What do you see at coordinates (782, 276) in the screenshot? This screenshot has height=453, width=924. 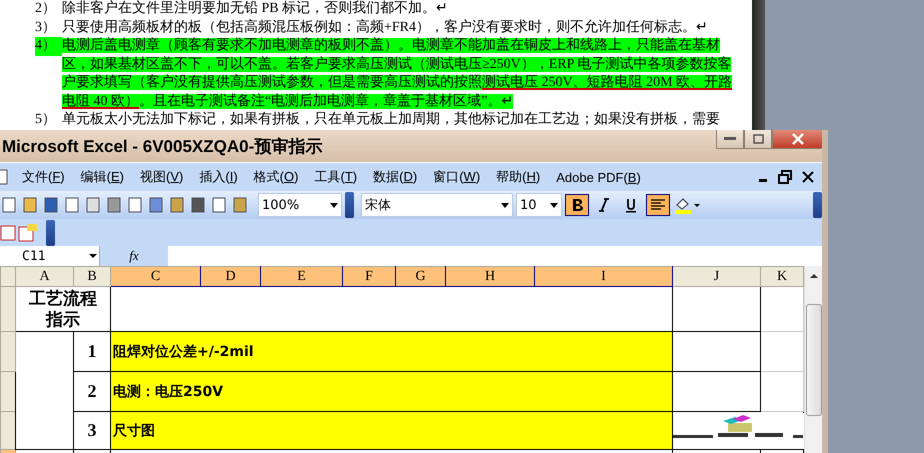 I see `column-header: K` at bounding box center [782, 276].